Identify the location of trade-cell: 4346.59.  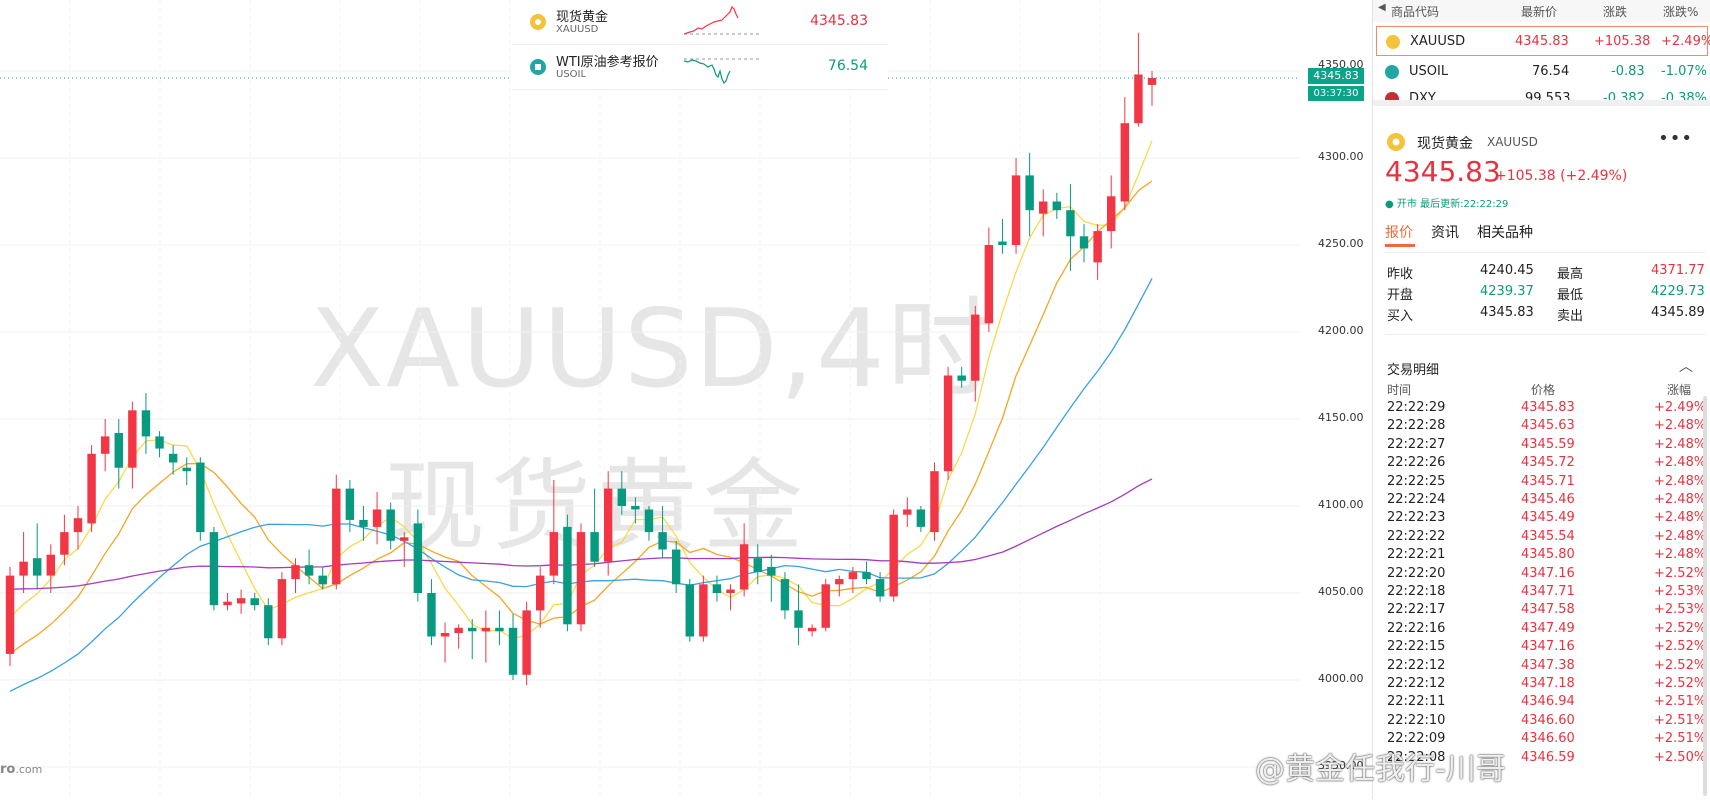
(1548, 757).